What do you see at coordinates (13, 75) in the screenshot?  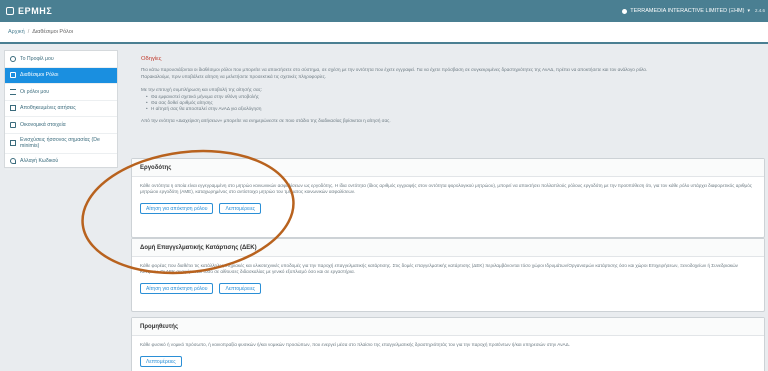 I see `roles-icon` at bounding box center [13, 75].